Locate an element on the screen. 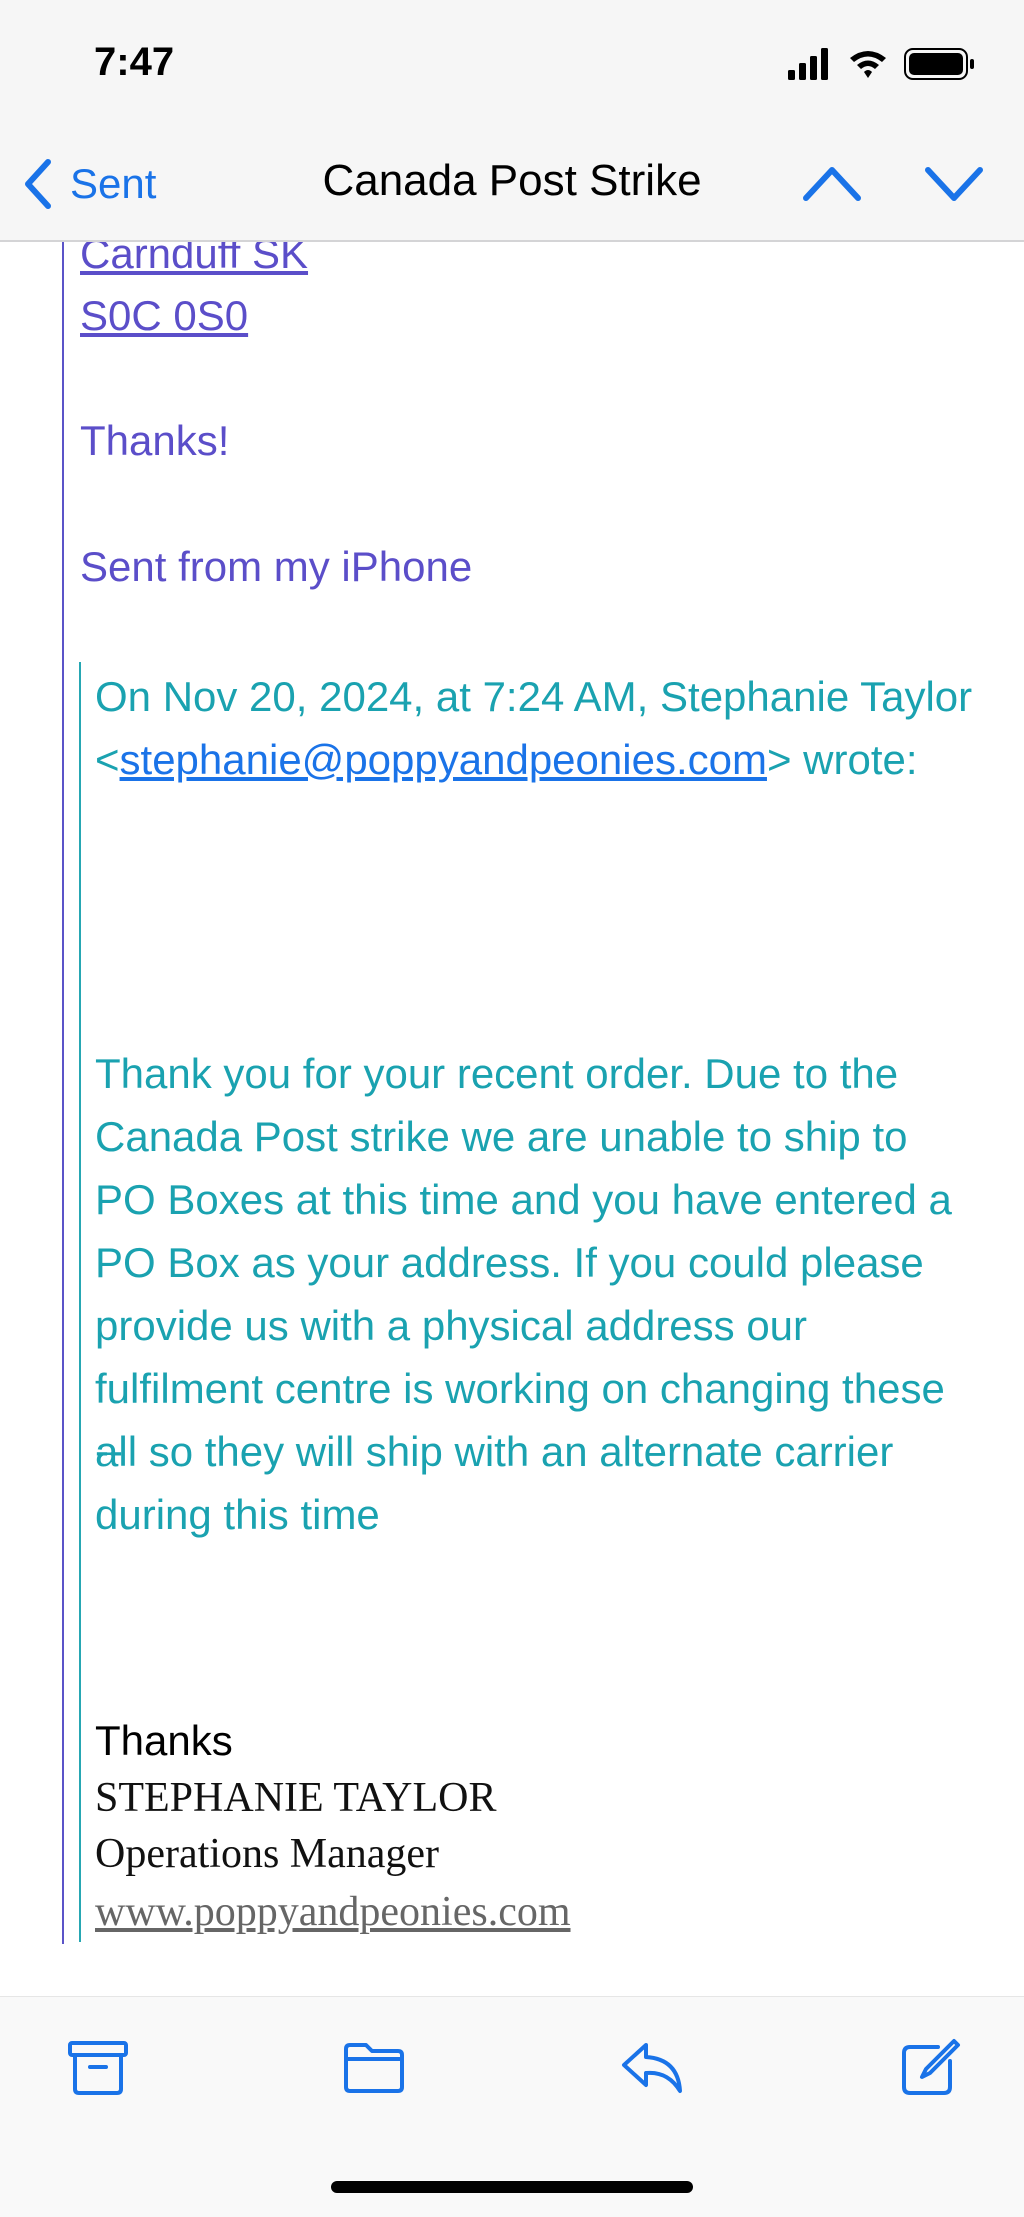 This screenshot has width=1024, height=2217. quote-header-post: > wrote: is located at coordinates (842, 759).